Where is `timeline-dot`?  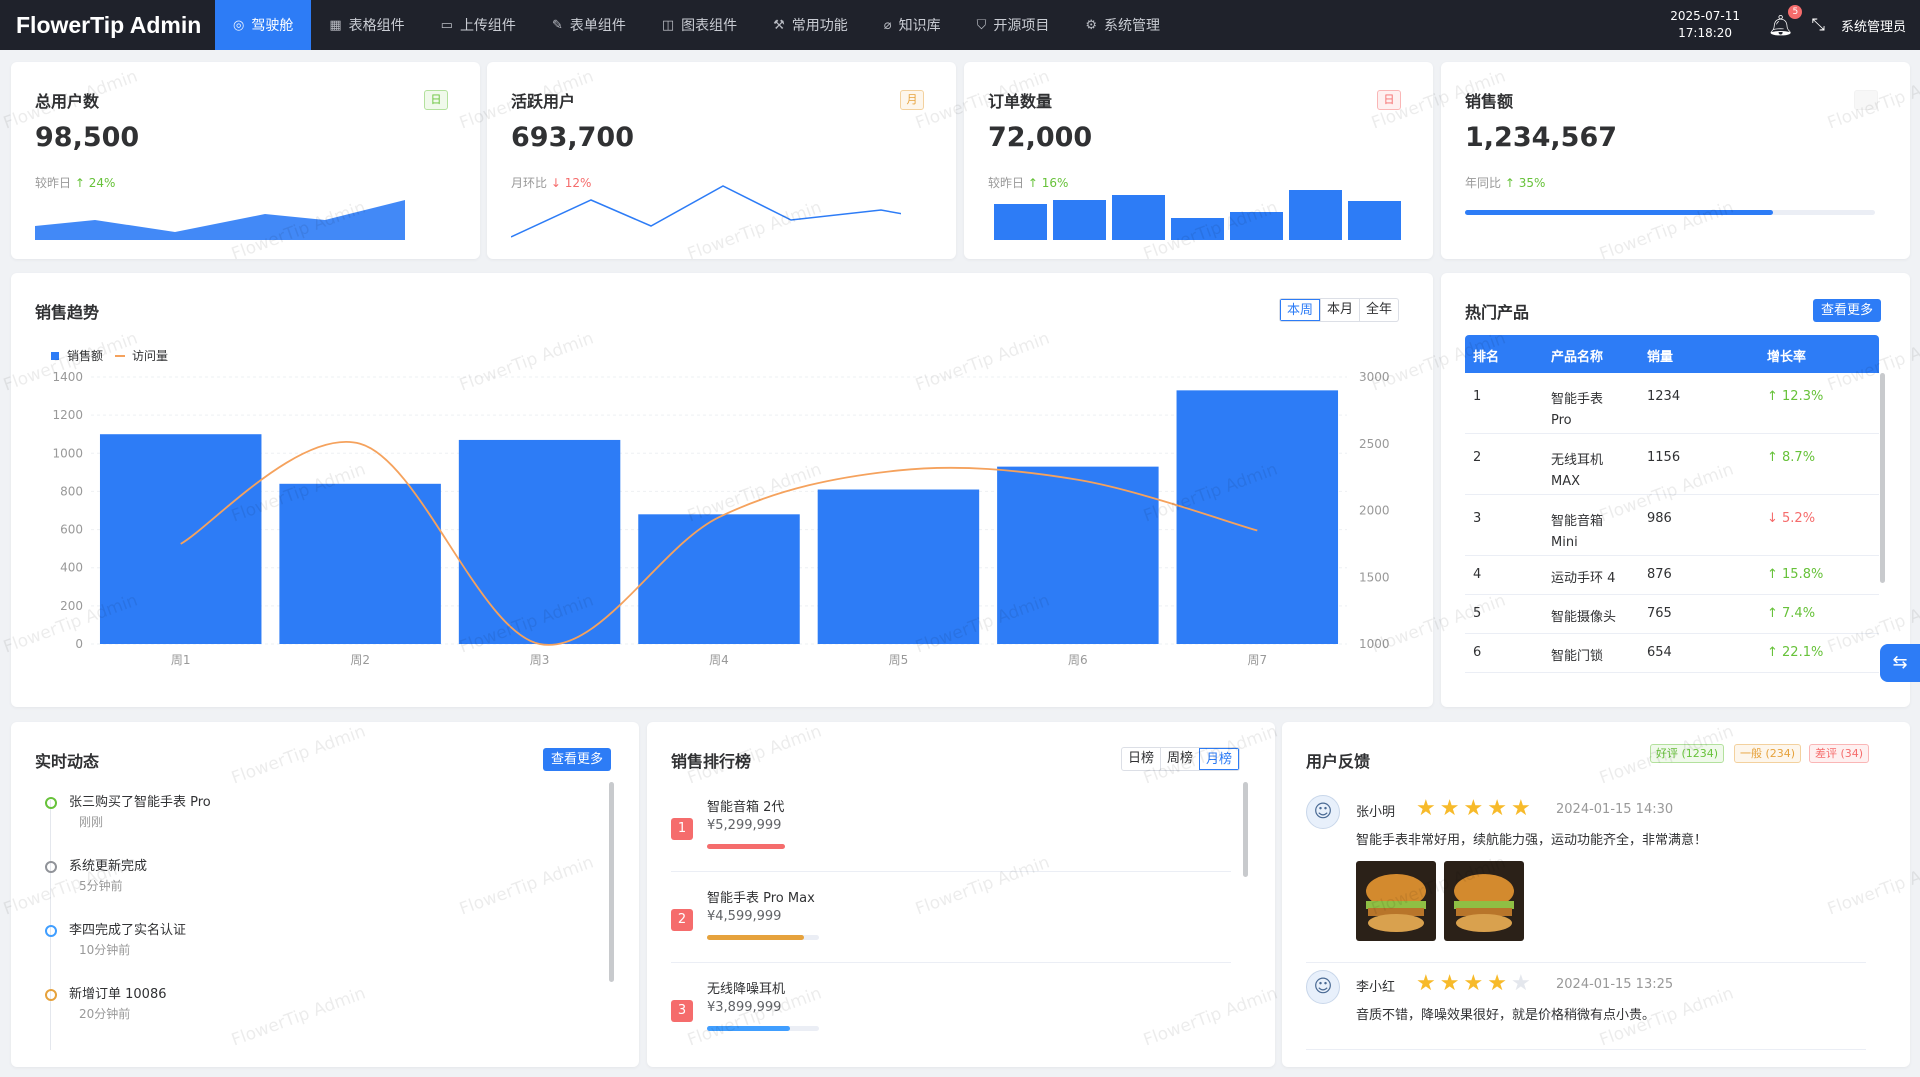
timeline-dot is located at coordinates (51, 931).